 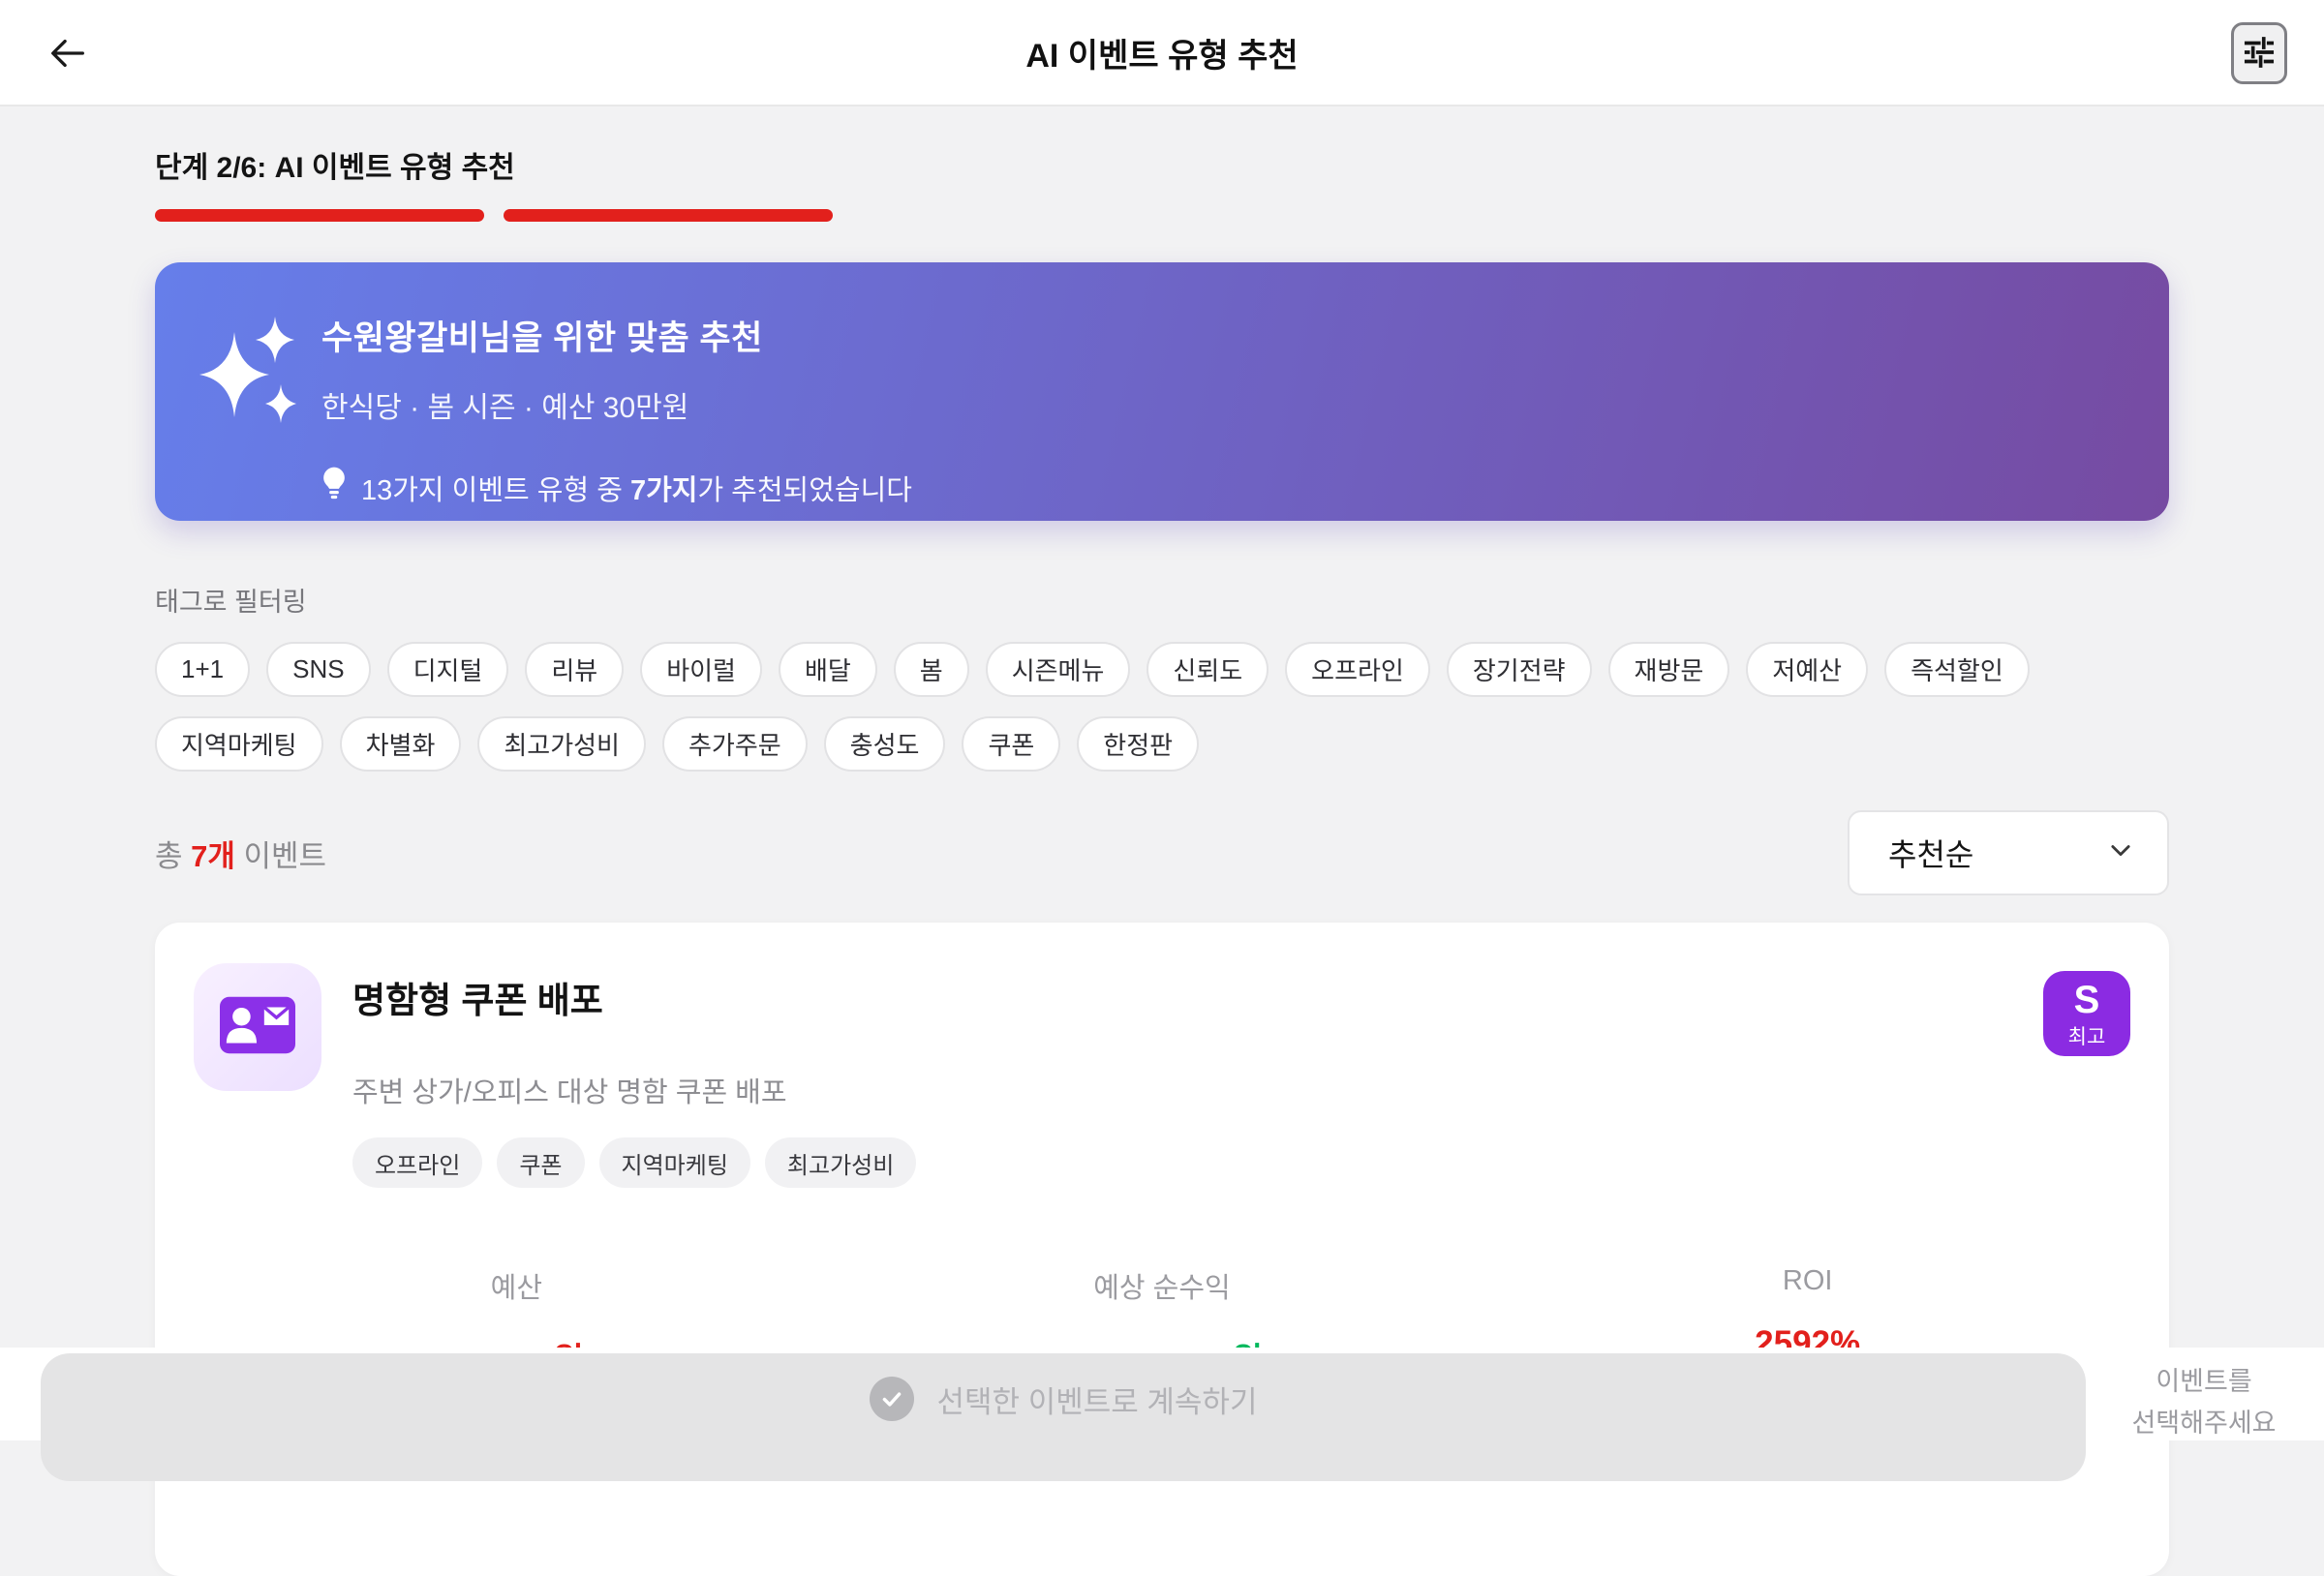 What do you see at coordinates (478, 1000) in the screenshot?
I see `event-title: 명함형 쿠폰 배포` at bounding box center [478, 1000].